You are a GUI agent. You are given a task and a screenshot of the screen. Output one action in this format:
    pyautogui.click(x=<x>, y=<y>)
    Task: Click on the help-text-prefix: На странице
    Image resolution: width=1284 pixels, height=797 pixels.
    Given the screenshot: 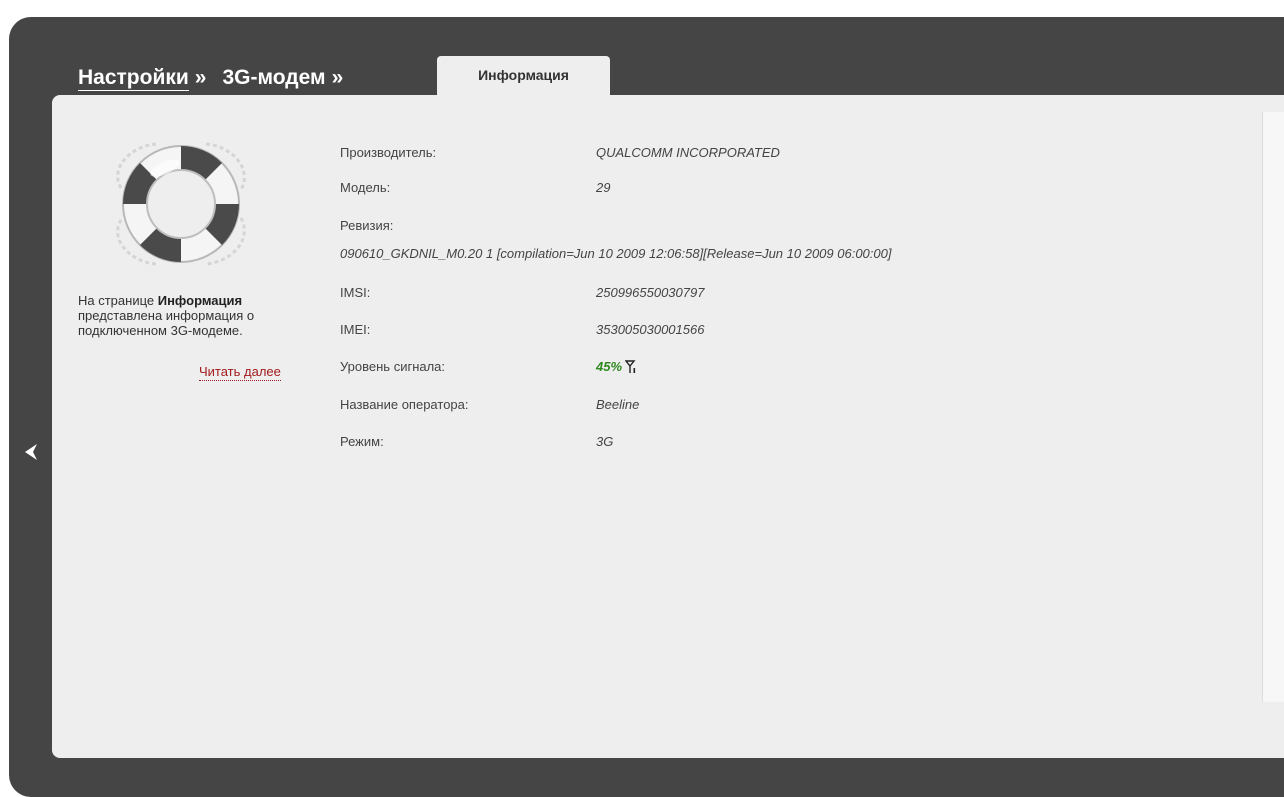 What is the action you would take?
    pyautogui.click(x=118, y=300)
    